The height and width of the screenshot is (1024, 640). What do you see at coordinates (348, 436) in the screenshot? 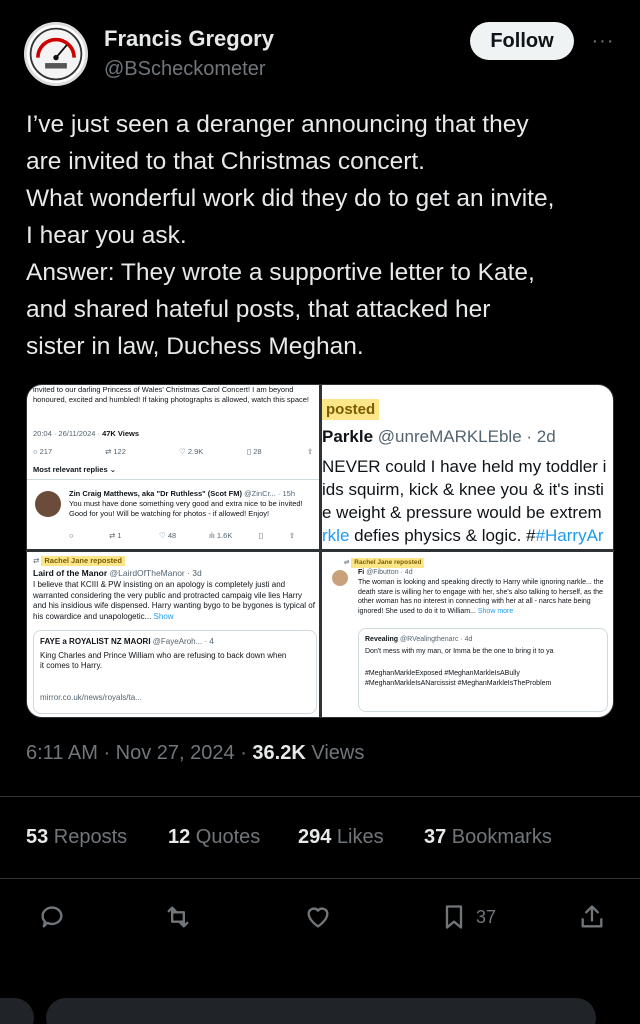
I see `screenshot-post-name: Parkle` at bounding box center [348, 436].